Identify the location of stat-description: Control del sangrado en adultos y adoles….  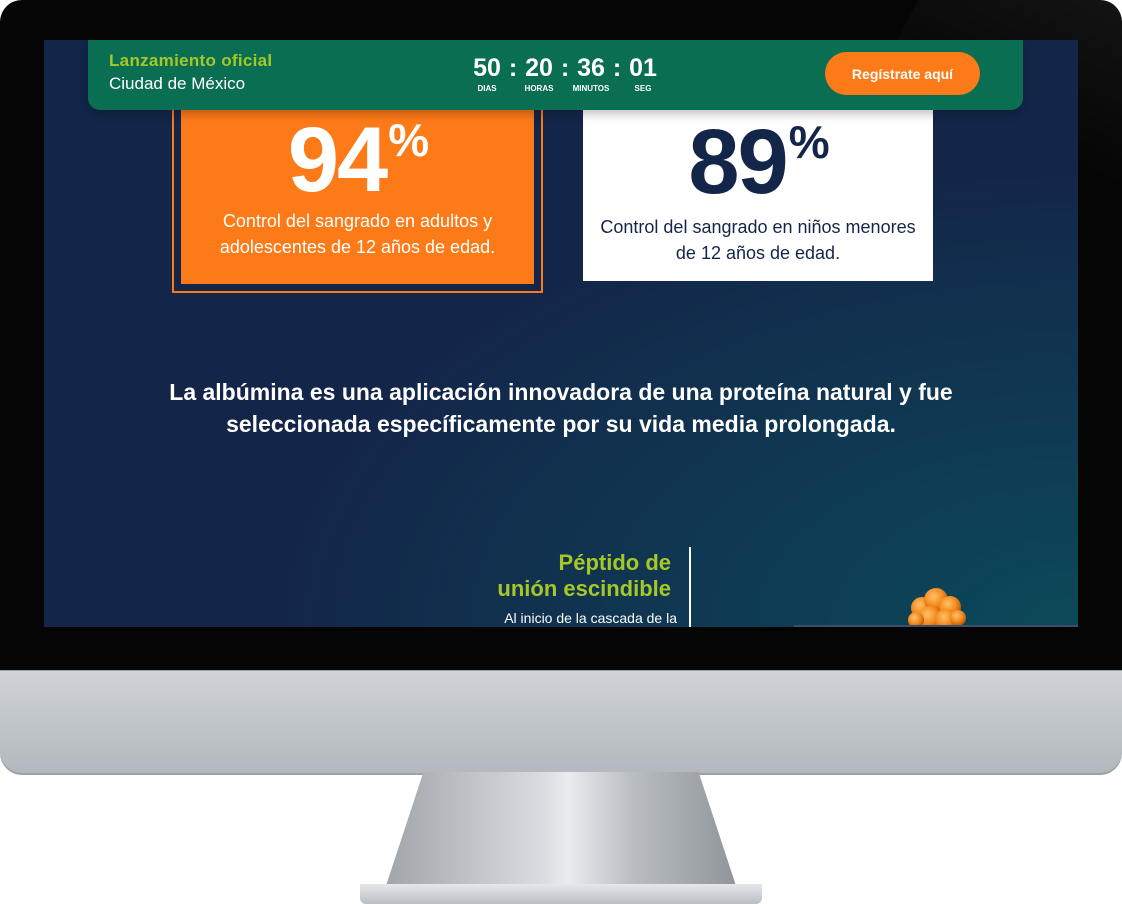
(357, 234).